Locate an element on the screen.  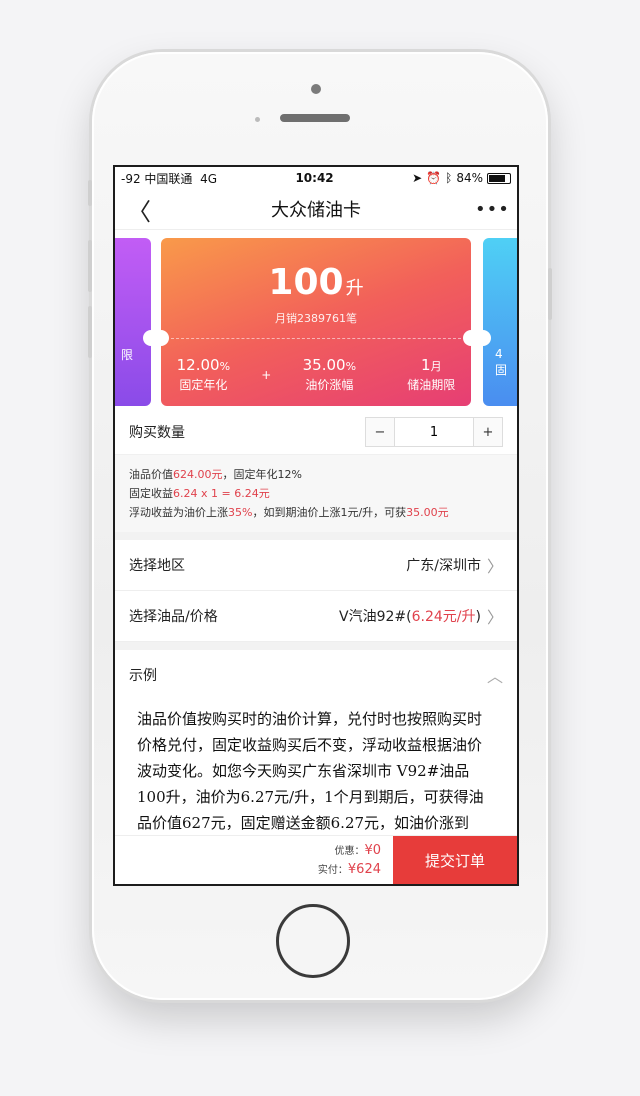
status-bar: -92 中国联通 4G 10:42 ➤ ⏰ ᛒ 84% is located at coordinates (316, 178).